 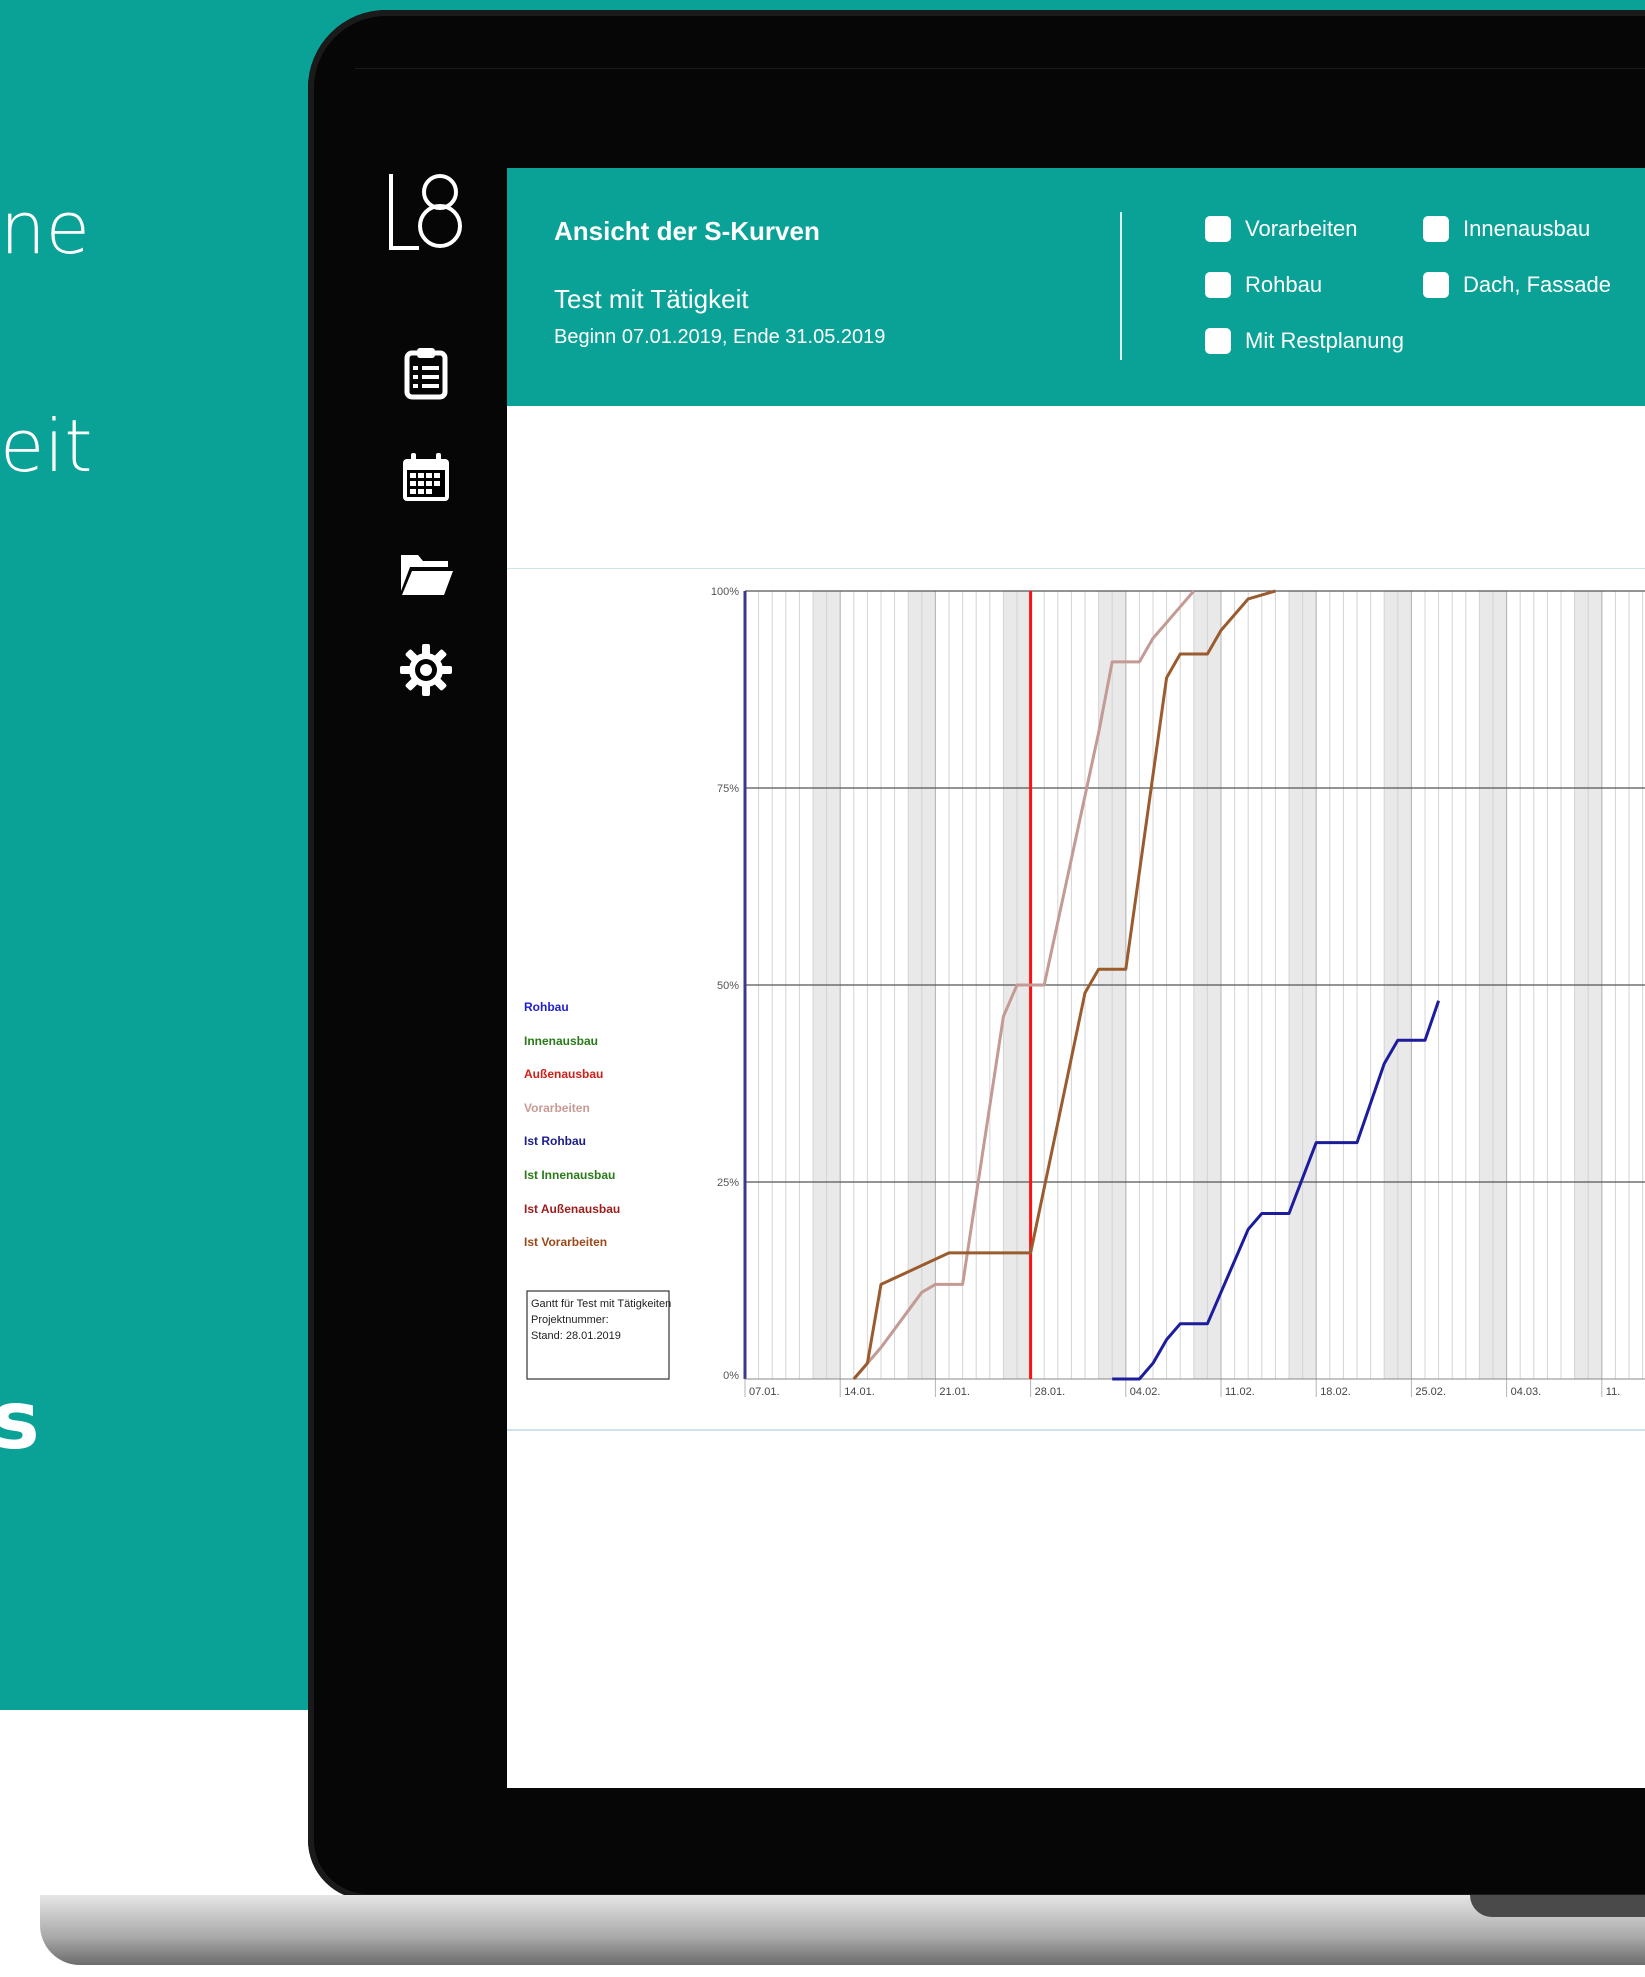 I want to click on info-box-line: Gantt für Test mit Tätigkeiten, so click(x=601, y=1304).